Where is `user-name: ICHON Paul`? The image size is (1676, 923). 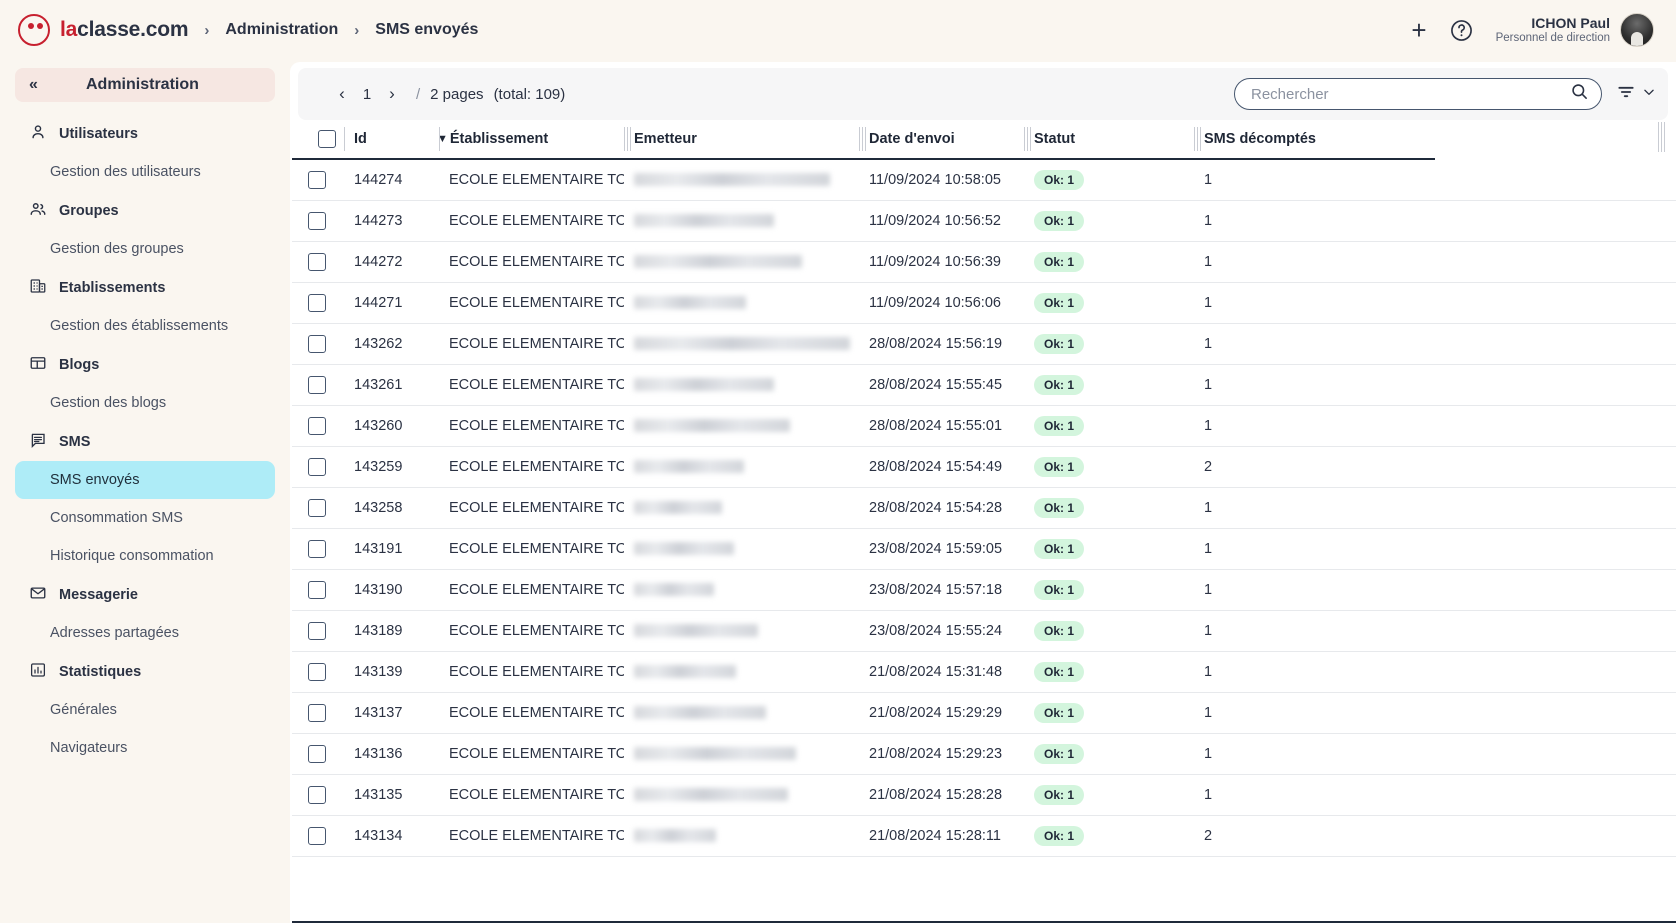
user-name: ICHON Paul is located at coordinates (1570, 22).